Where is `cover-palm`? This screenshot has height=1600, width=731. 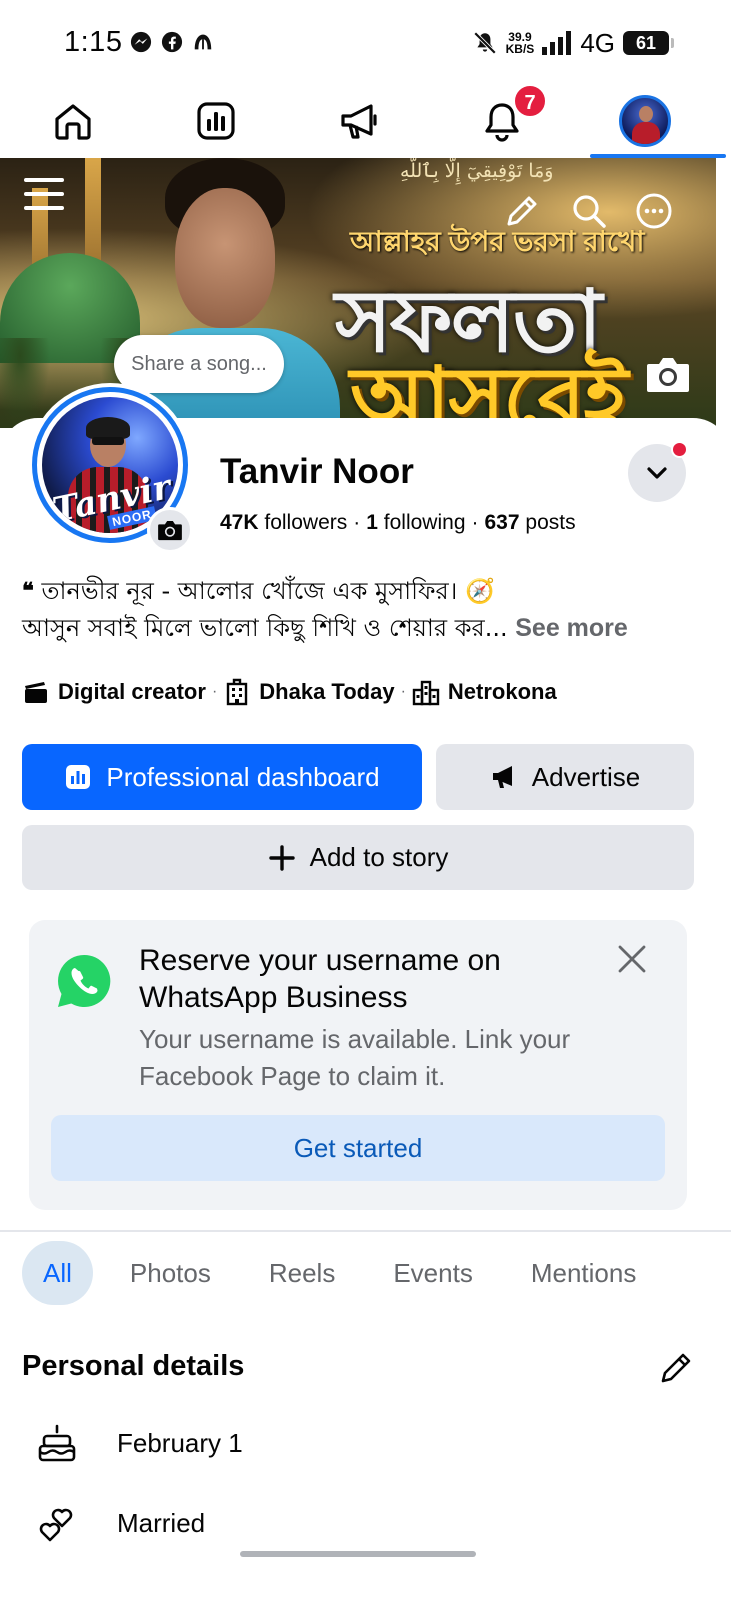 cover-palm is located at coordinates (25, 383).